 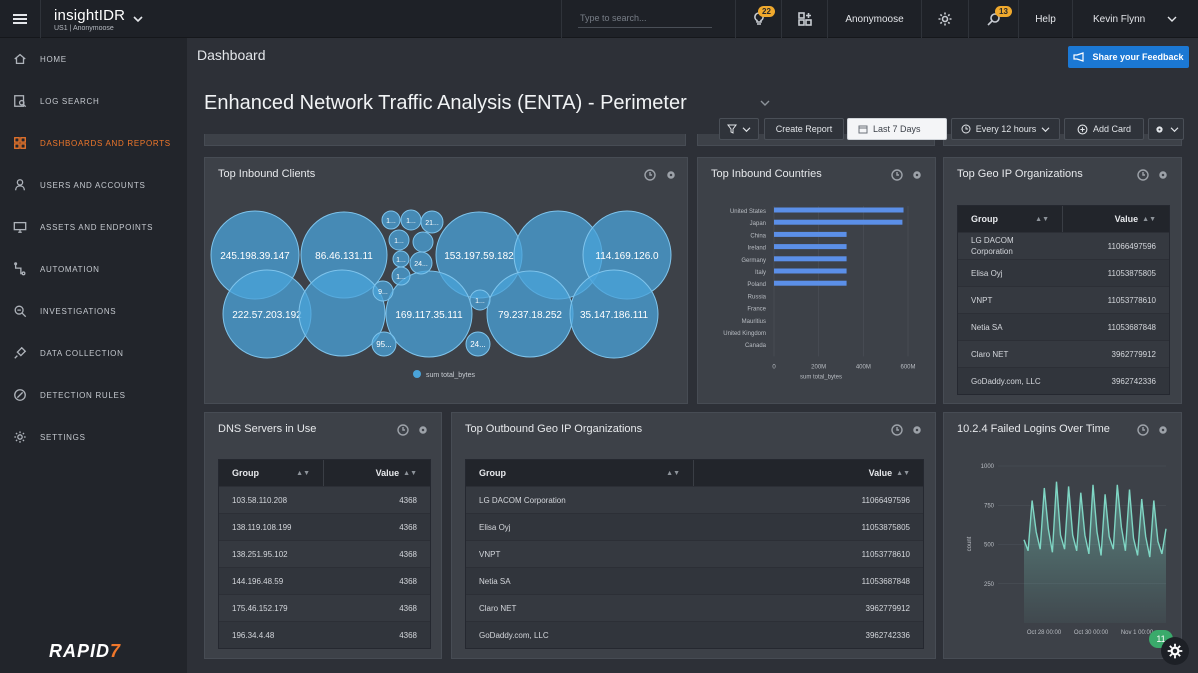 What do you see at coordinates (324, 607) in the screenshot?
I see `table-row: 175.46.152.179 4368` at bounding box center [324, 607].